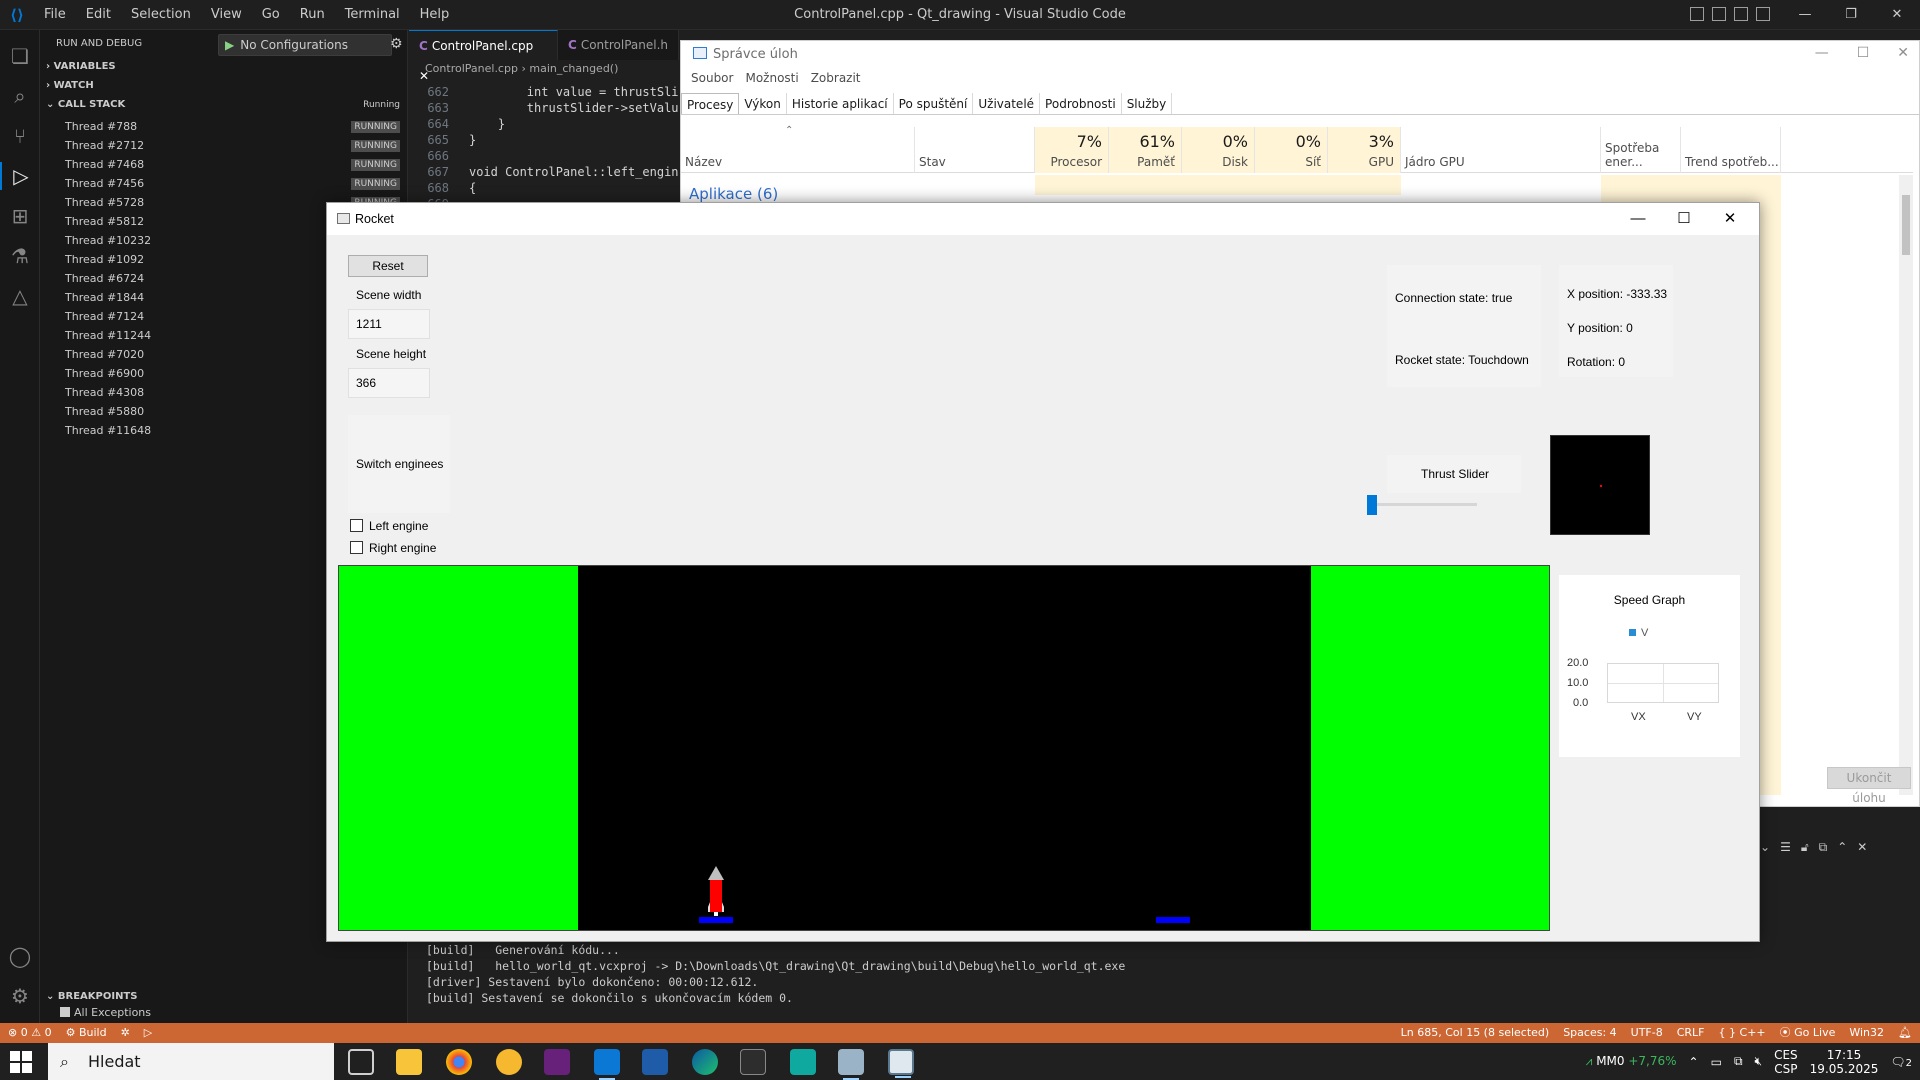 The image size is (1920, 1080). Describe the element at coordinates (934, 103) in the screenshot. I see `tab-po-spusteni: Po spuštění` at that location.